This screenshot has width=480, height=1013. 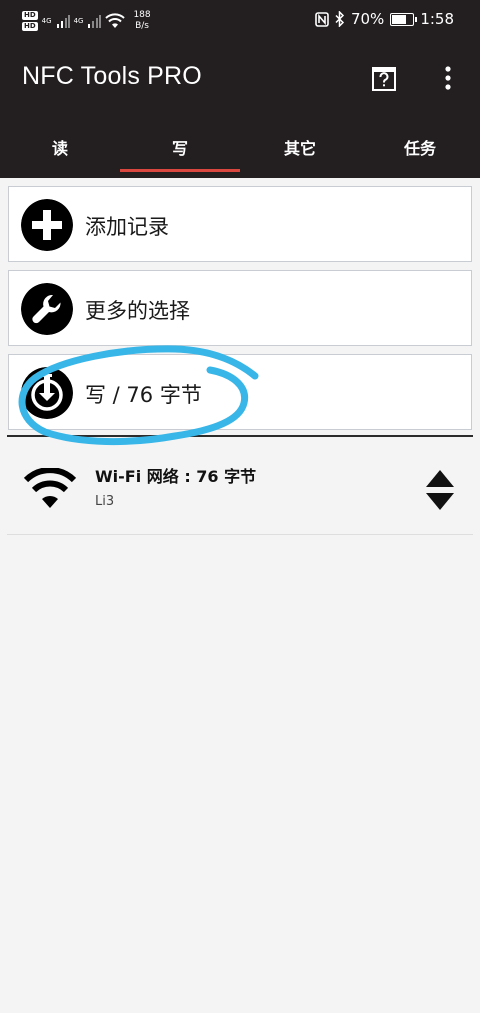 What do you see at coordinates (420, 147) in the screenshot?
I see `tab-tasks: 任务` at bounding box center [420, 147].